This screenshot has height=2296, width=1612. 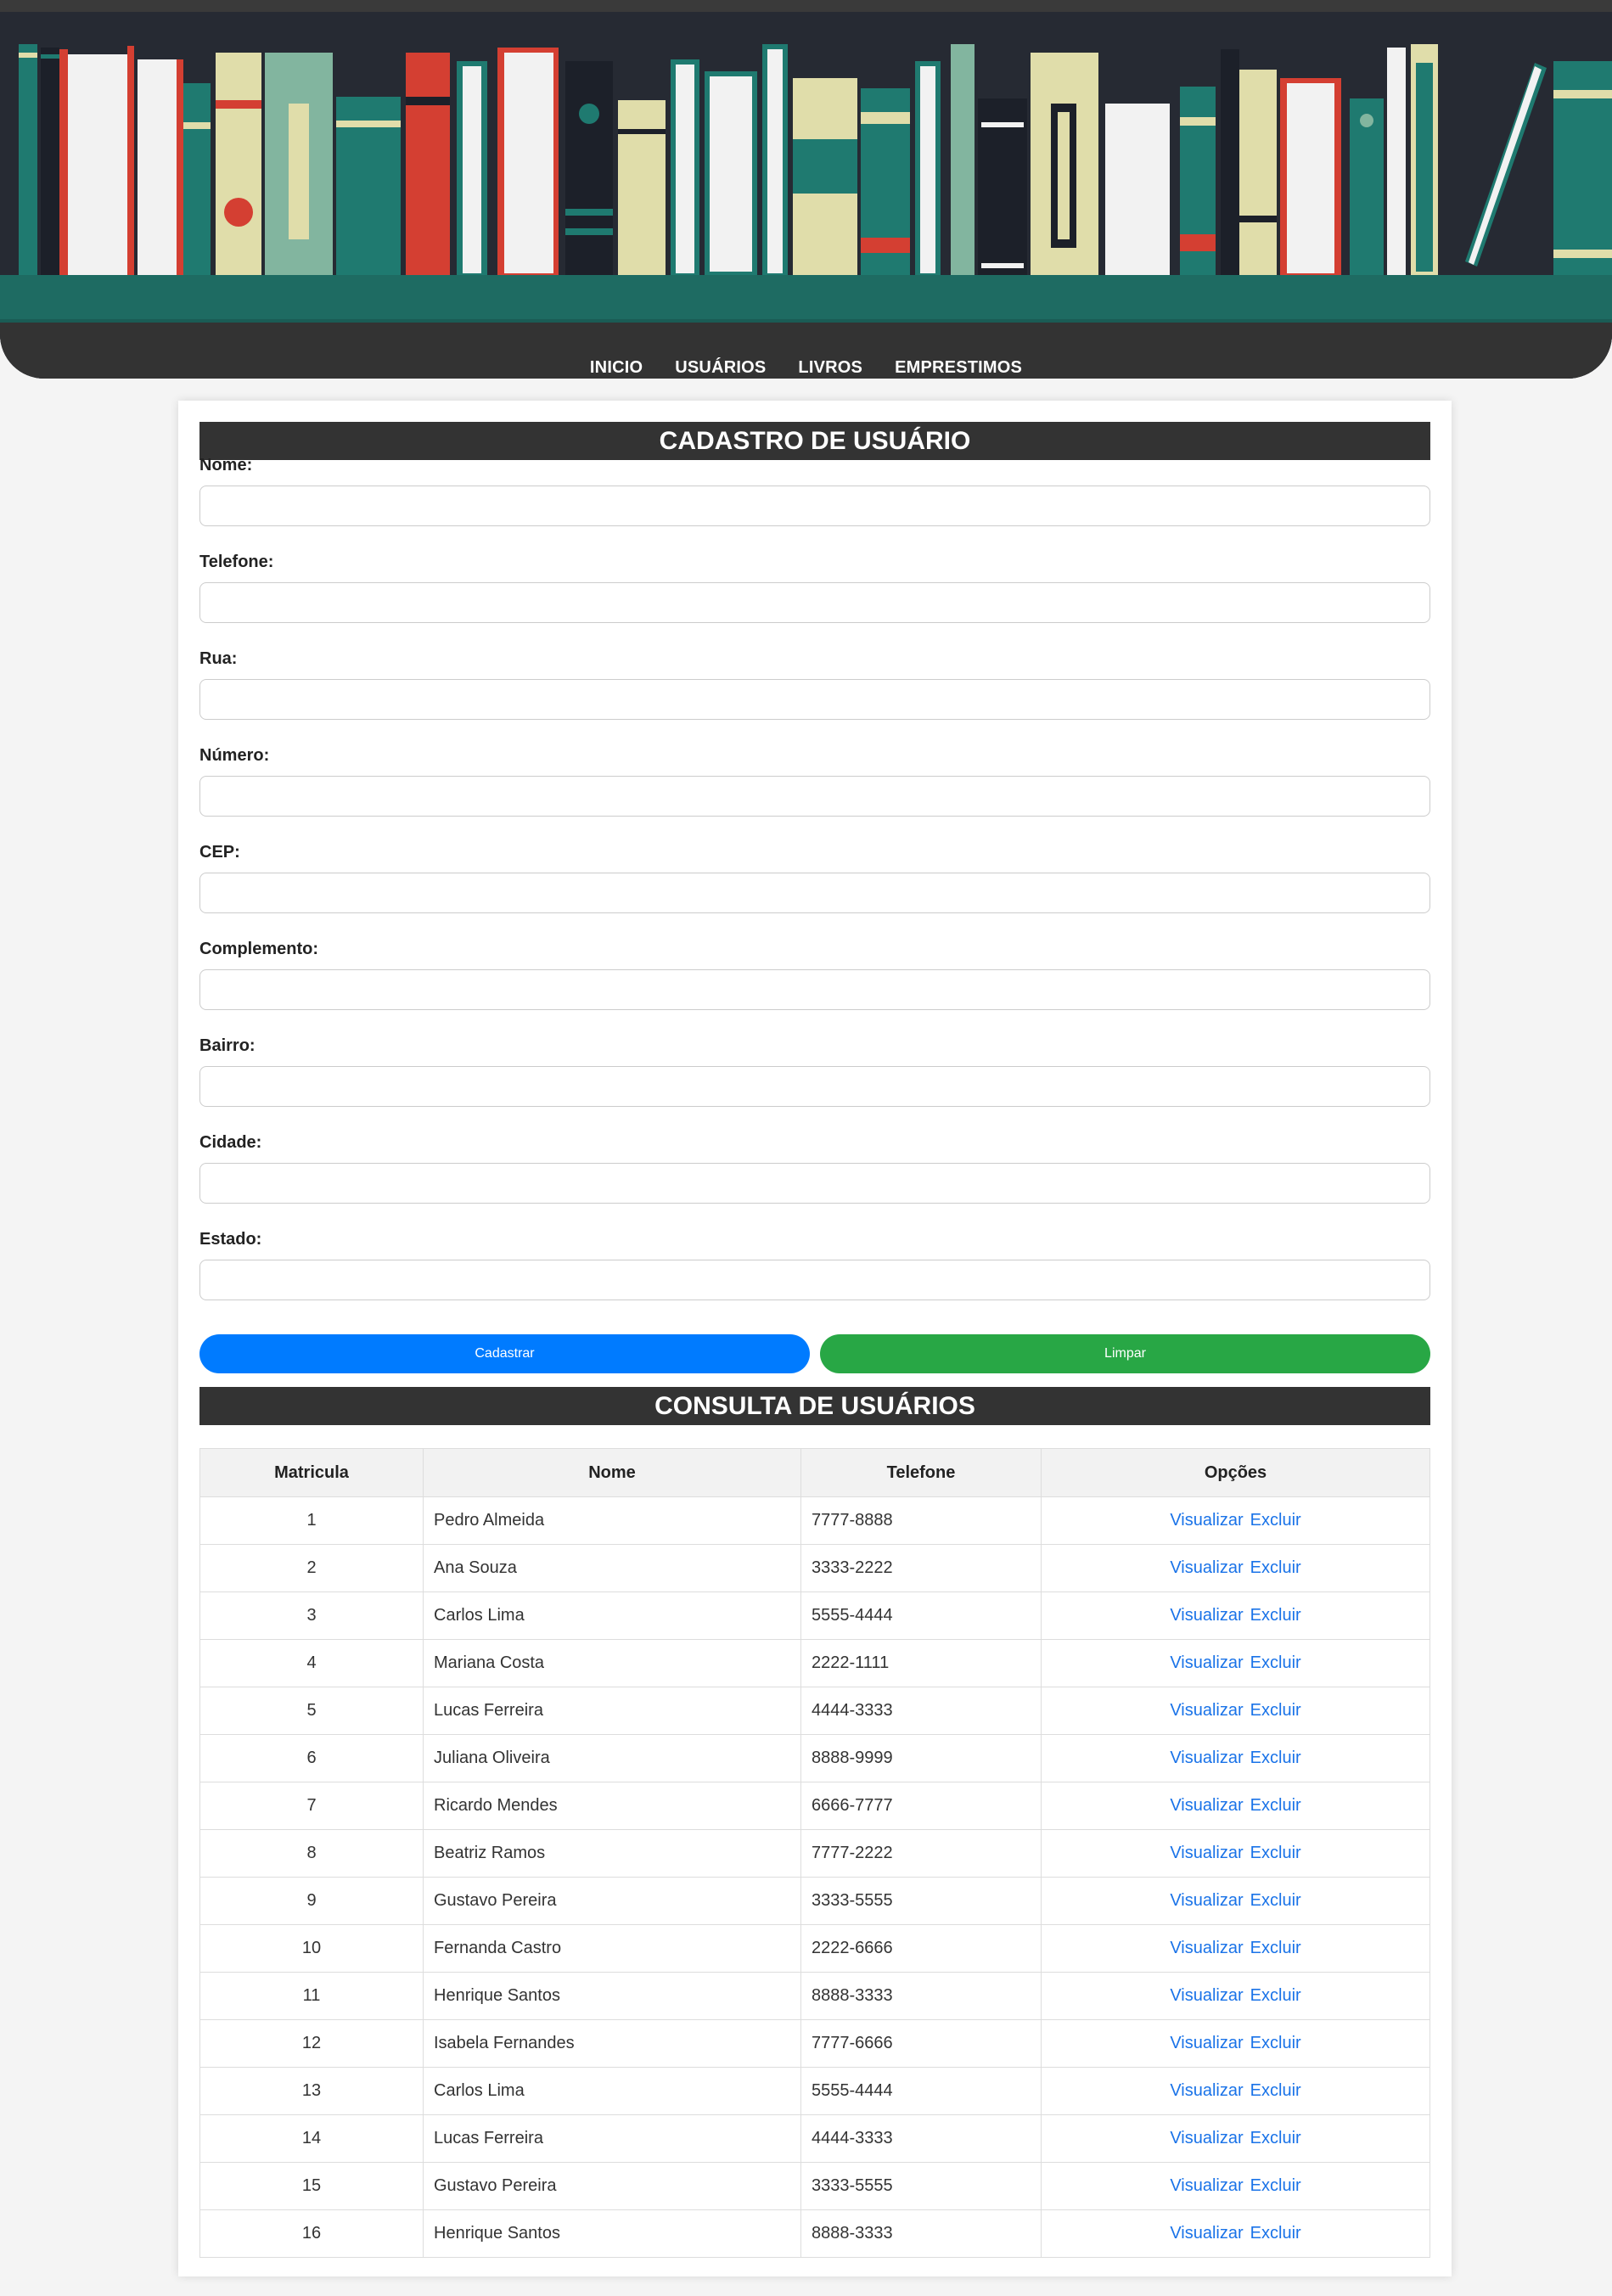 I want to click on cell-telefone: 7777-8888, so click(x=921, y=1520).